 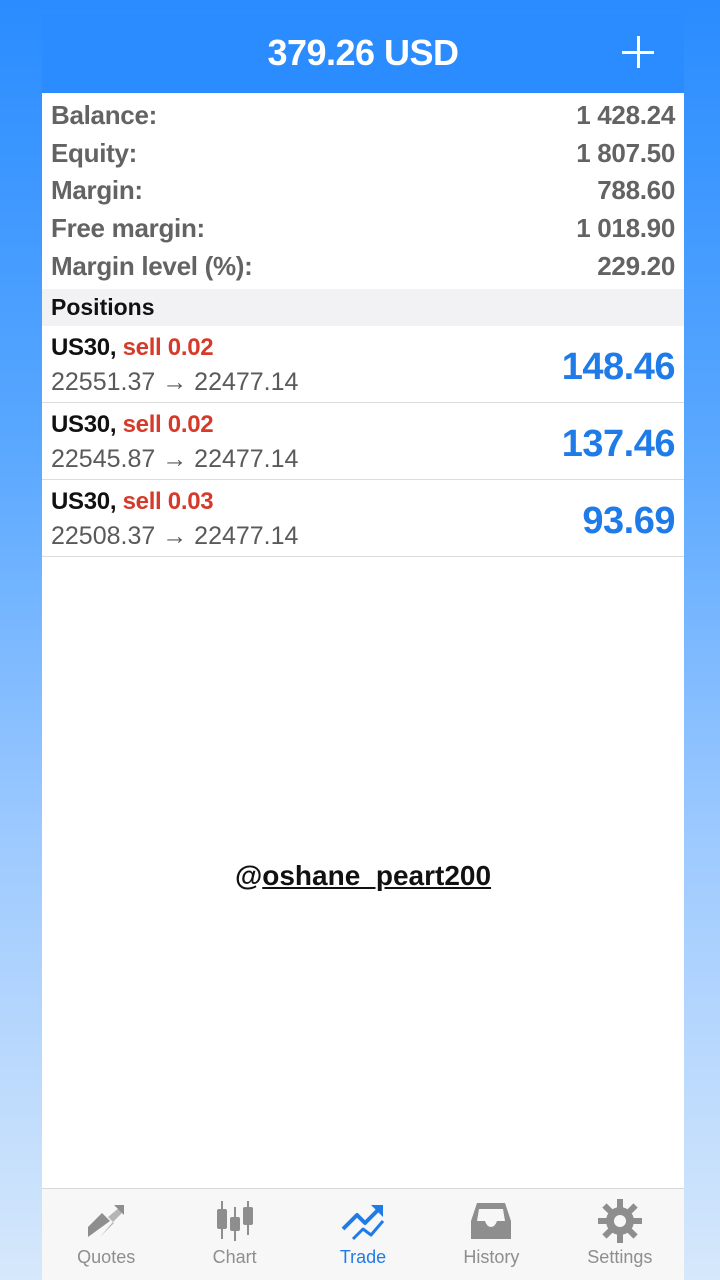 I want to click on position-profit: 137.46, so click(x=618, y=443).